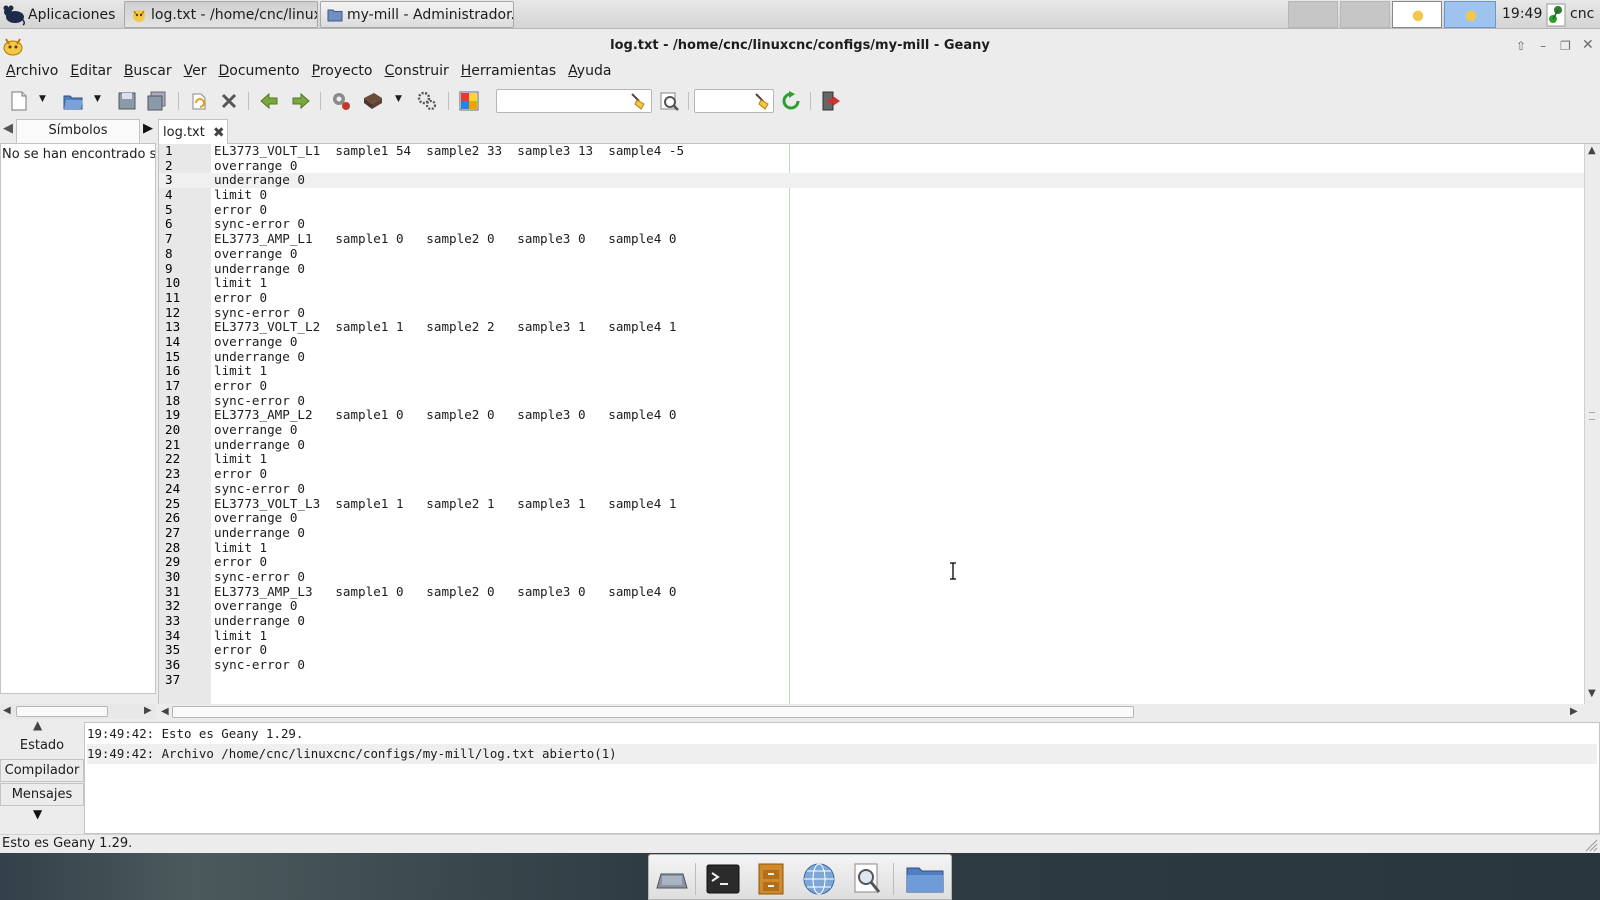  Describe the element at coordinates (867, 879) in the screenshot. I see `app-finder-icon` at that location.